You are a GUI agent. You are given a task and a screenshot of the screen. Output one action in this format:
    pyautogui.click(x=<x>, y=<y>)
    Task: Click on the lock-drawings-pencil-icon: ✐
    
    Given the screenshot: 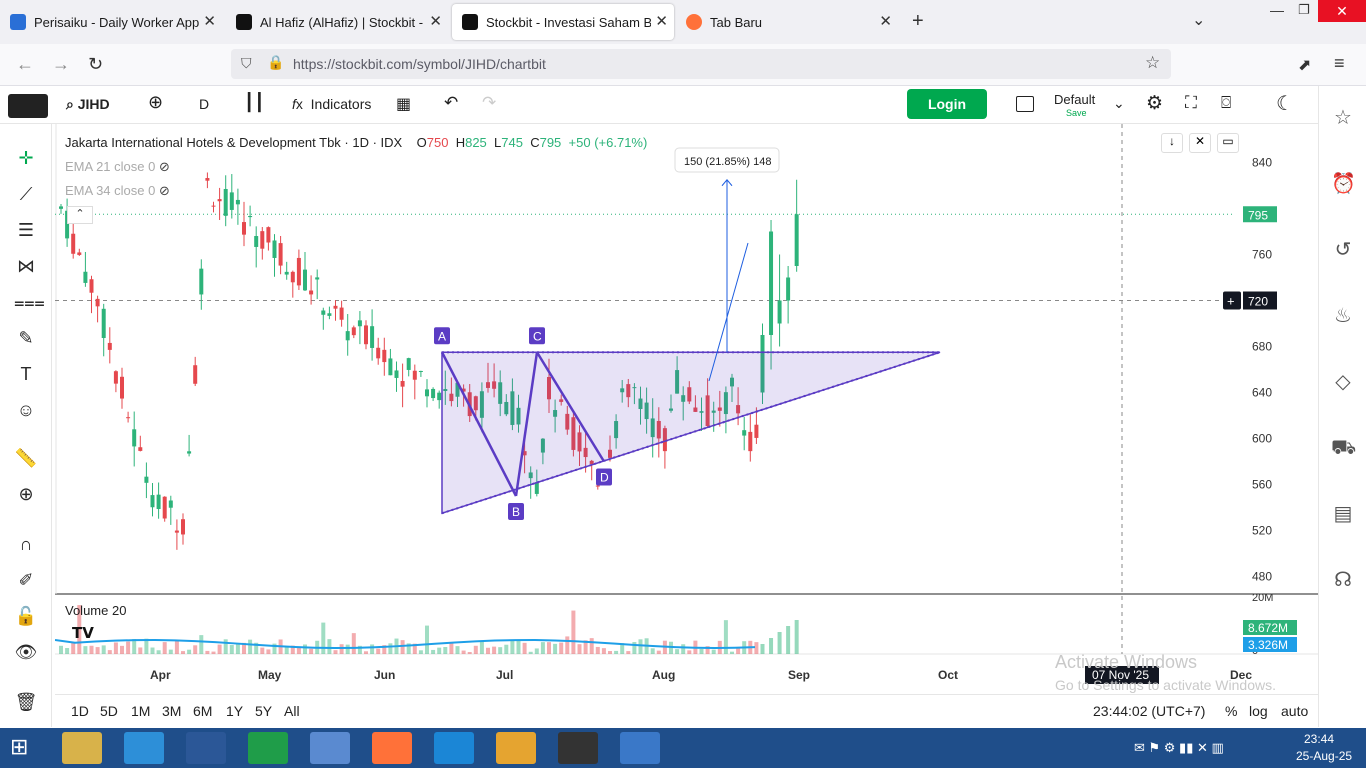 What is the action you would take?
    pyautogui.click(x=26, y=580)
    